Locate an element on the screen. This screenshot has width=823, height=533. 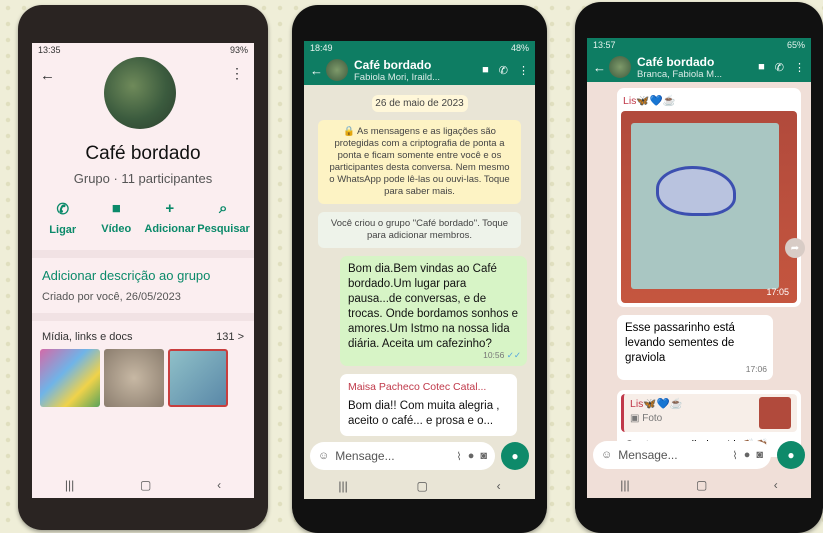
status-time: 13:35 is located at coordinates (49, 50).